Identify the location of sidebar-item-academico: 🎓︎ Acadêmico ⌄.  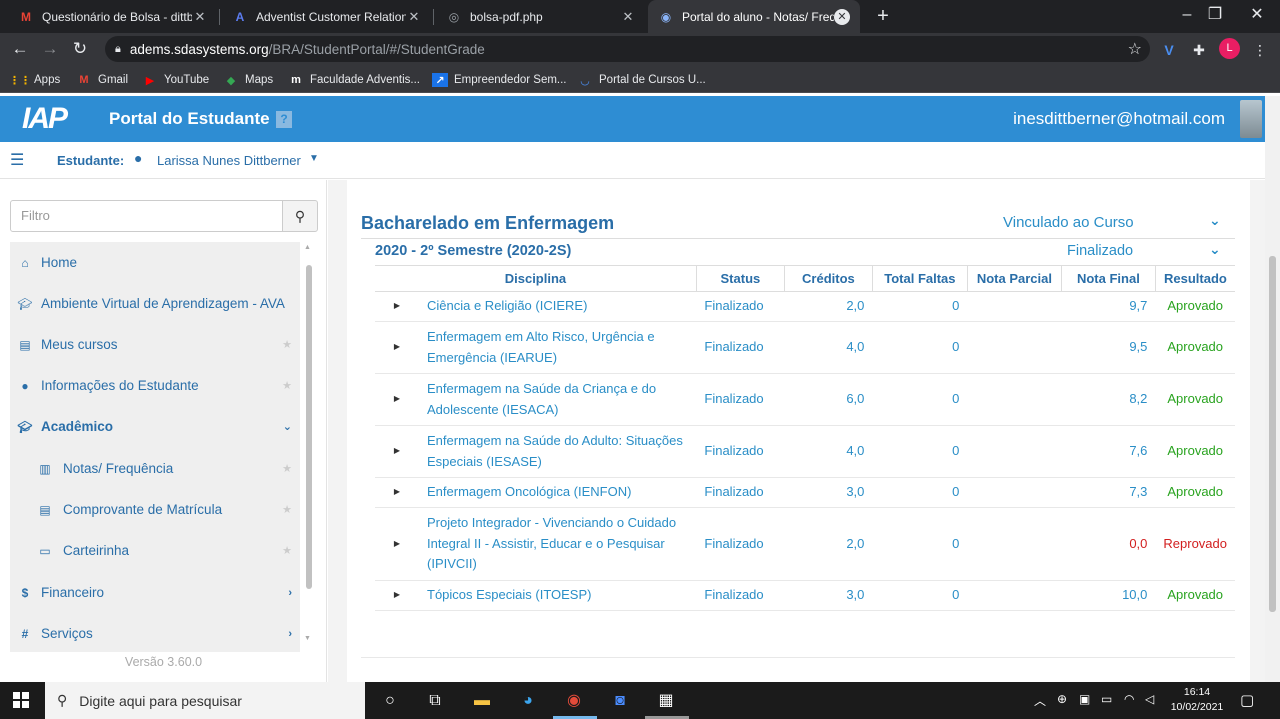
(155, 426).